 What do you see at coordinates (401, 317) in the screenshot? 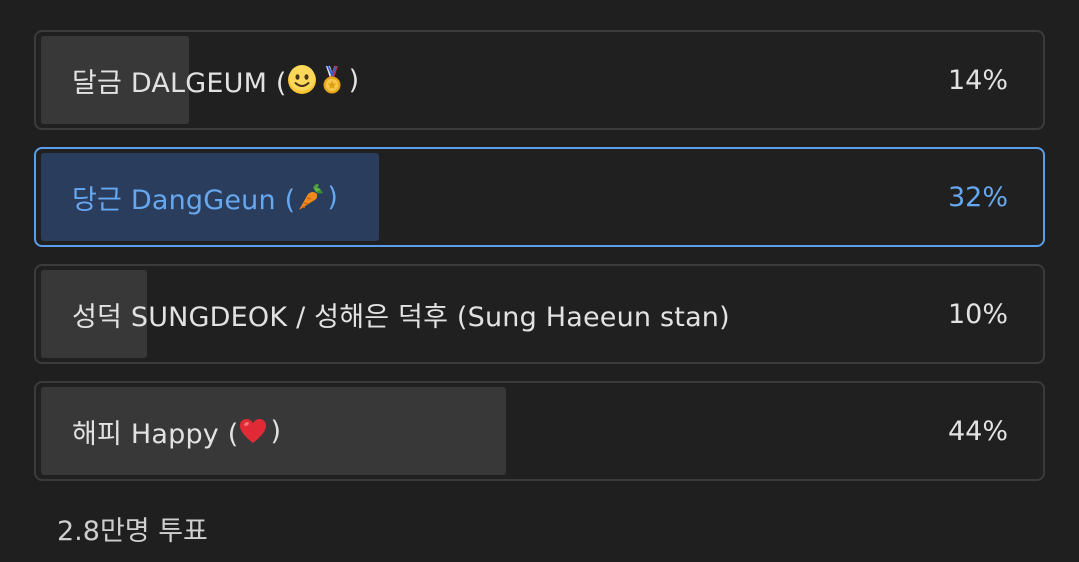
I see `option-label-text: 성덕 SUNGDEOK / 성해은 덕후 (Sung Haeeun stan)` at bounding box center [401, 317].